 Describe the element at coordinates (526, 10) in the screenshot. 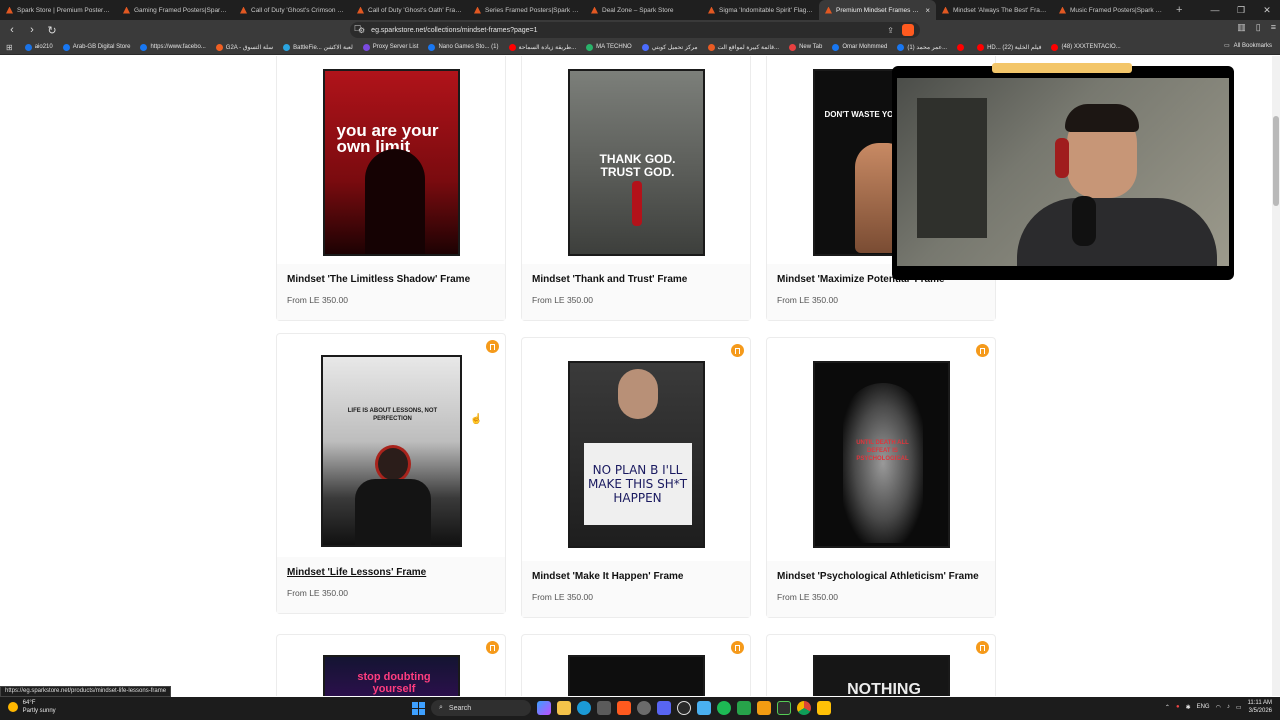

I see `browser-tab: Series Framed Posters|Spark Store` at that location.